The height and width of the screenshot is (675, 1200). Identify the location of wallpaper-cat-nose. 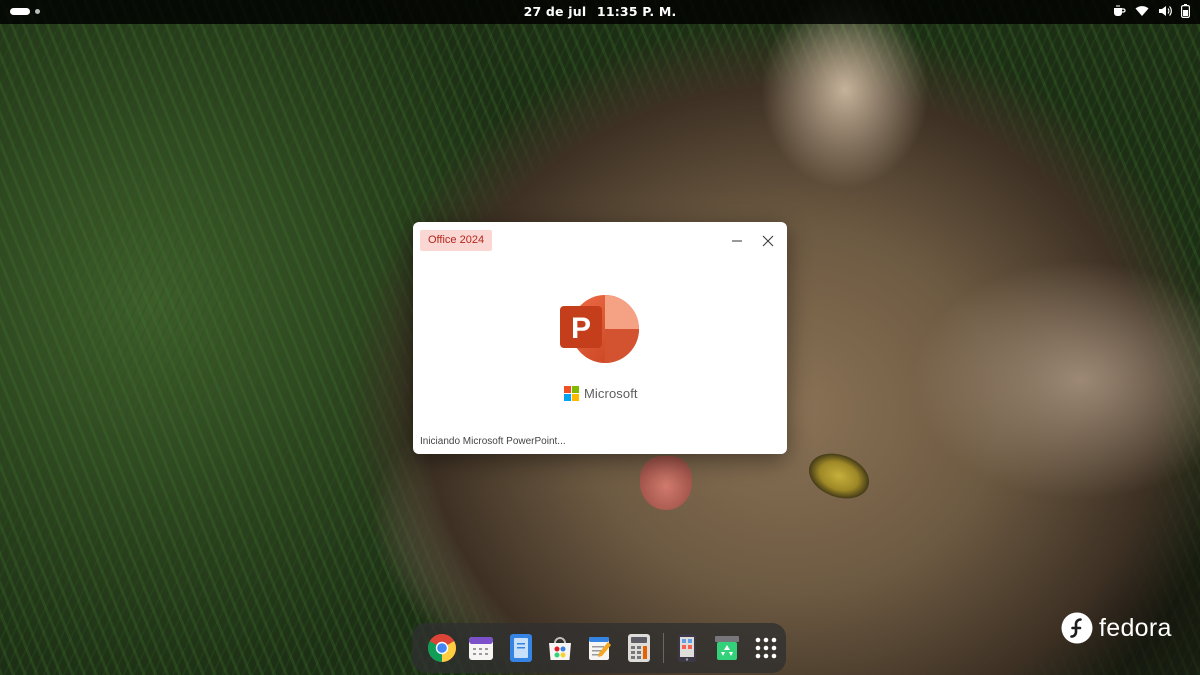
(666, 483).